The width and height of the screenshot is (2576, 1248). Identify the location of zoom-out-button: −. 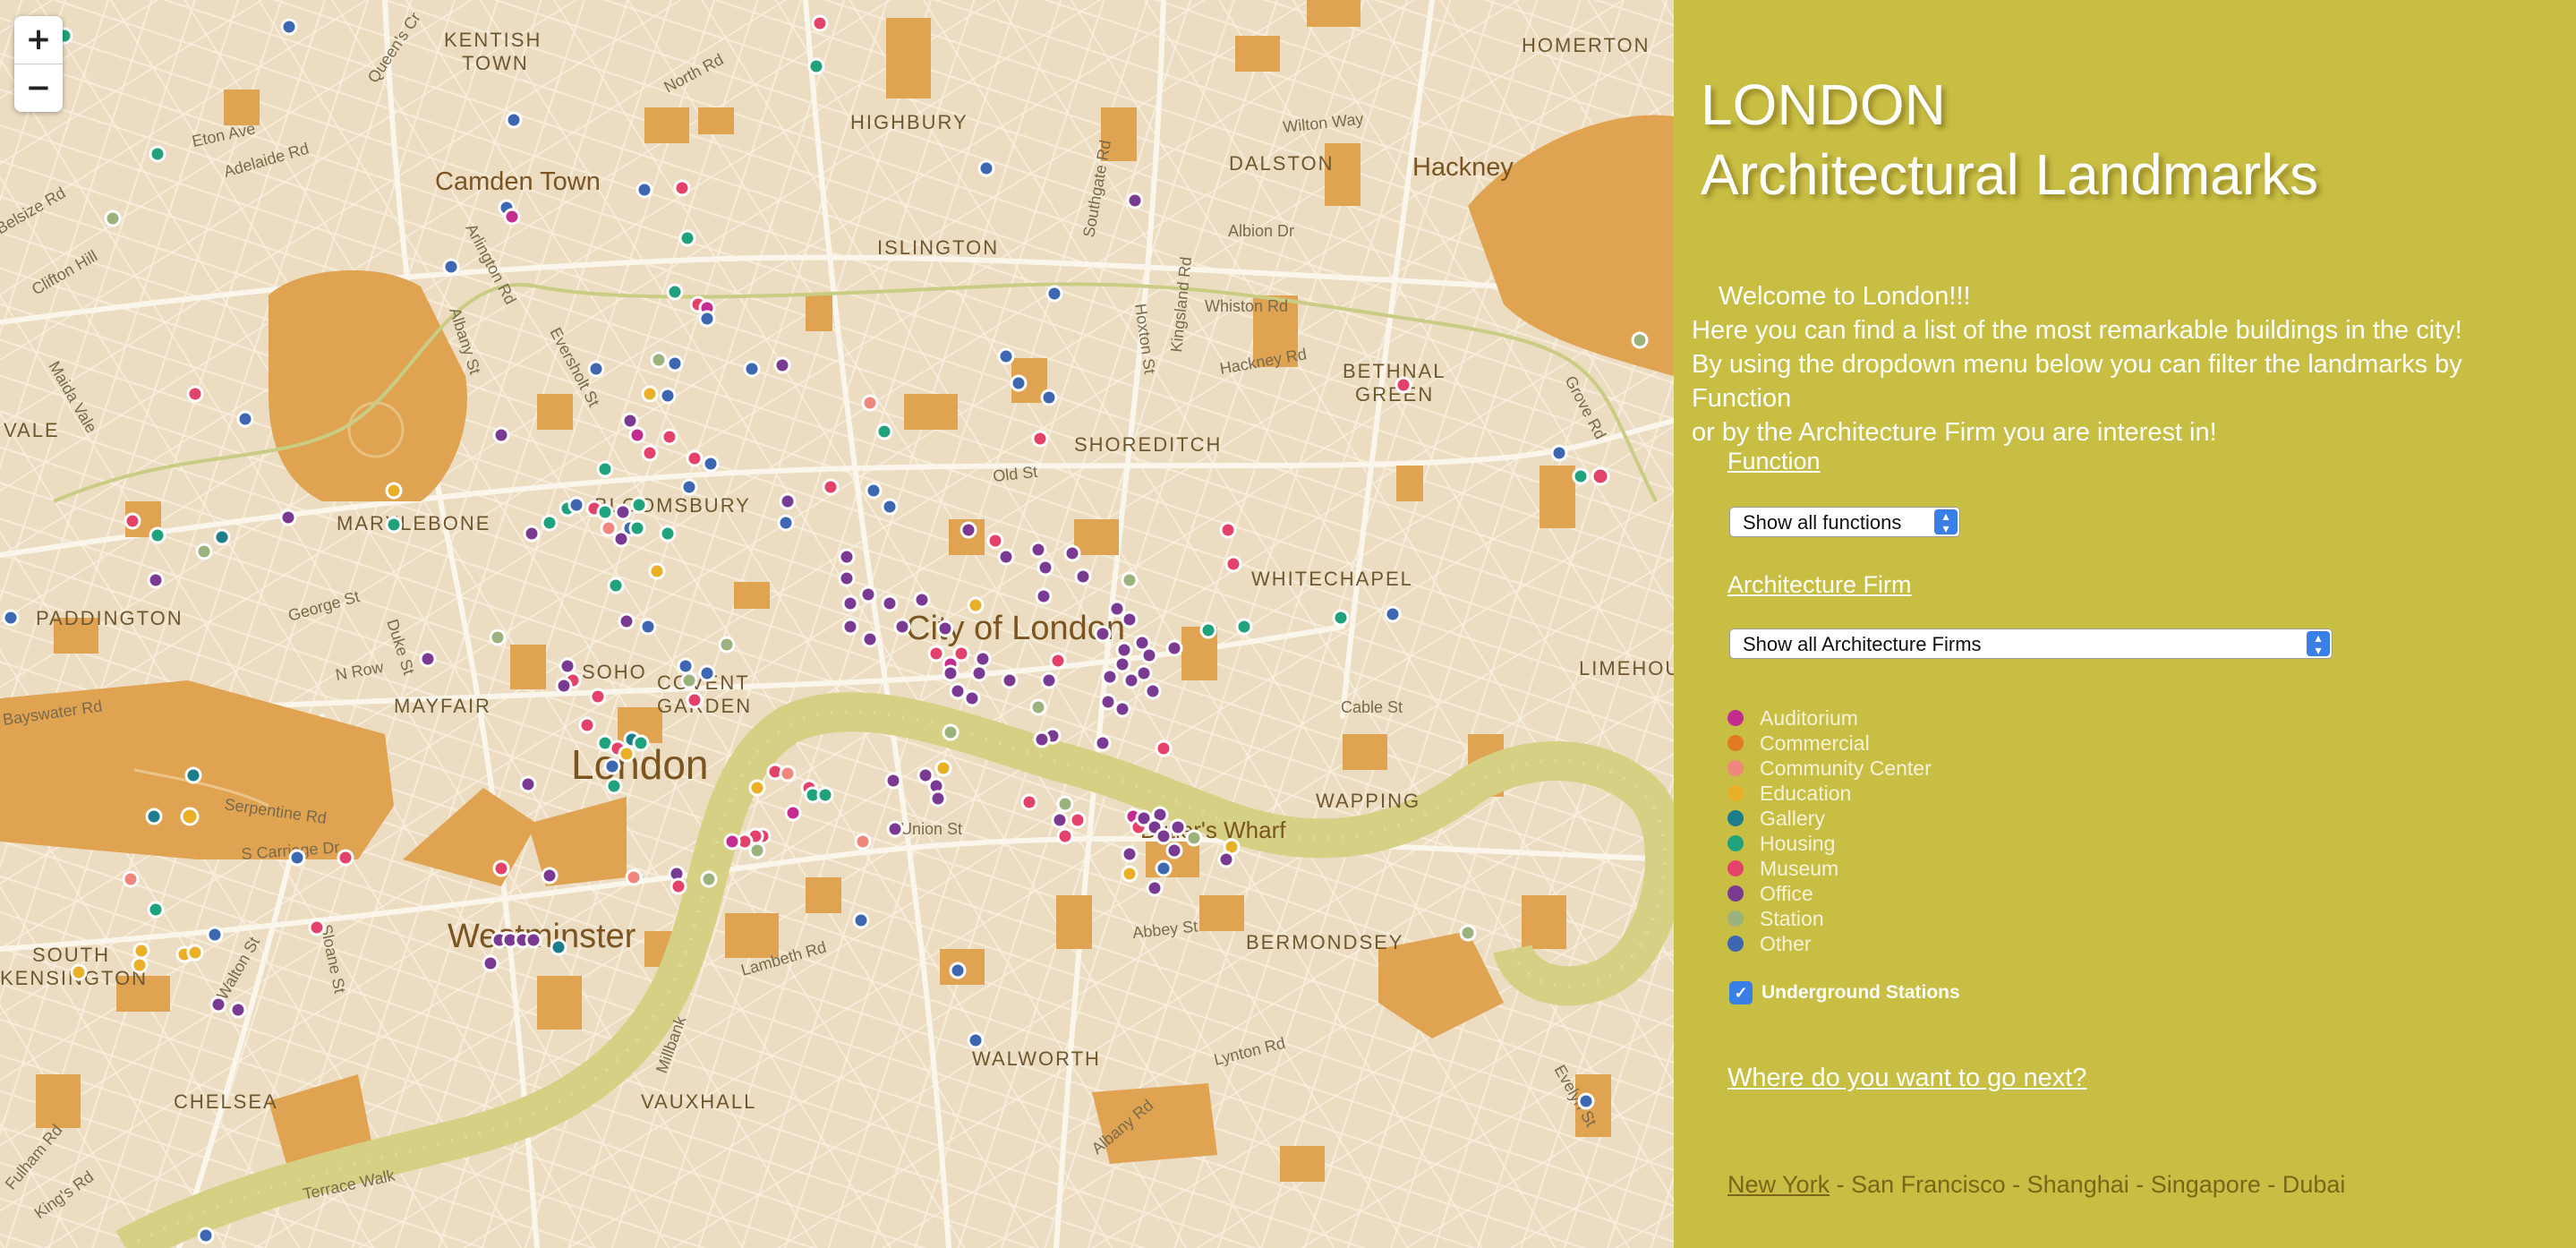
(38, 88).